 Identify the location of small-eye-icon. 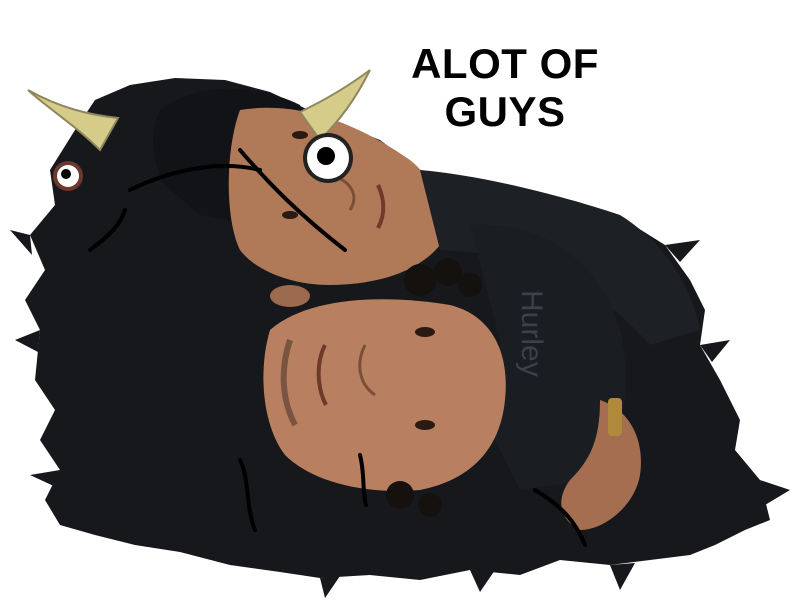
(68, 176).